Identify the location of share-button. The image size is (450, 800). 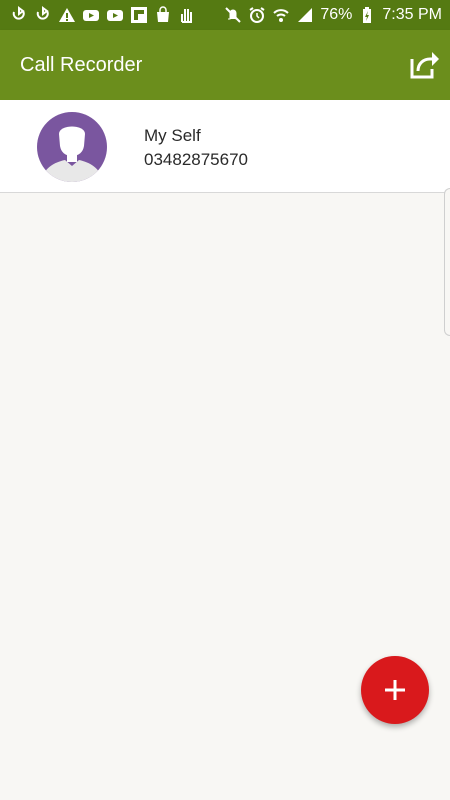
(424, 65).